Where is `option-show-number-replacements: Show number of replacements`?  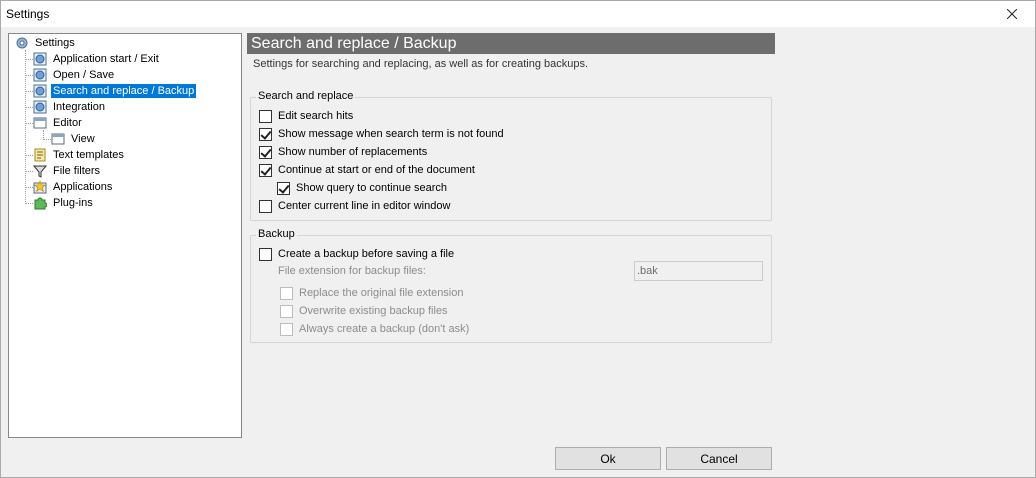 option-show-number-replacements: Show number of replacements is located at coordinates (343, 152).